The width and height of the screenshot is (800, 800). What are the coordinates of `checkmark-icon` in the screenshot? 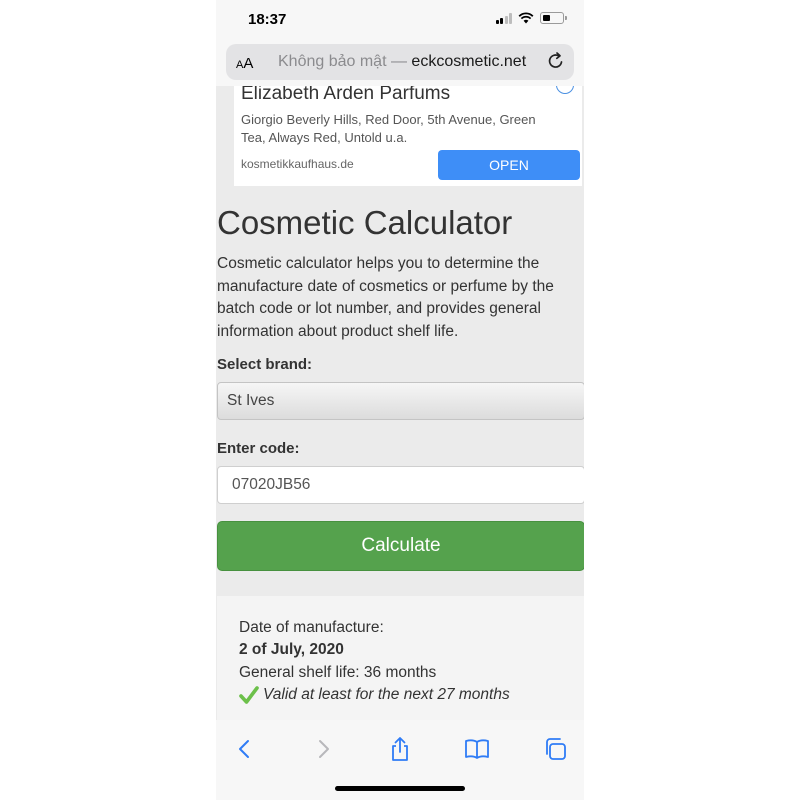 It's located at (249, 695).